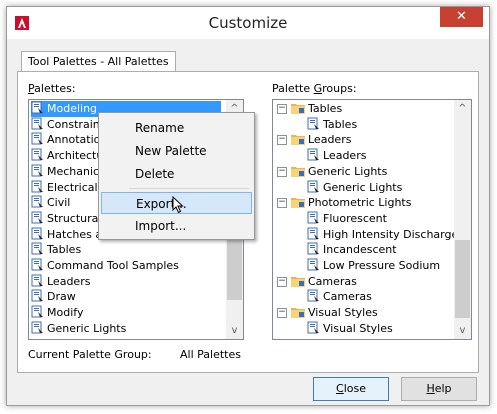 The image size is (497, 414). I want to click on palette-list-item: Command Tool Samples, so click(126, 266).